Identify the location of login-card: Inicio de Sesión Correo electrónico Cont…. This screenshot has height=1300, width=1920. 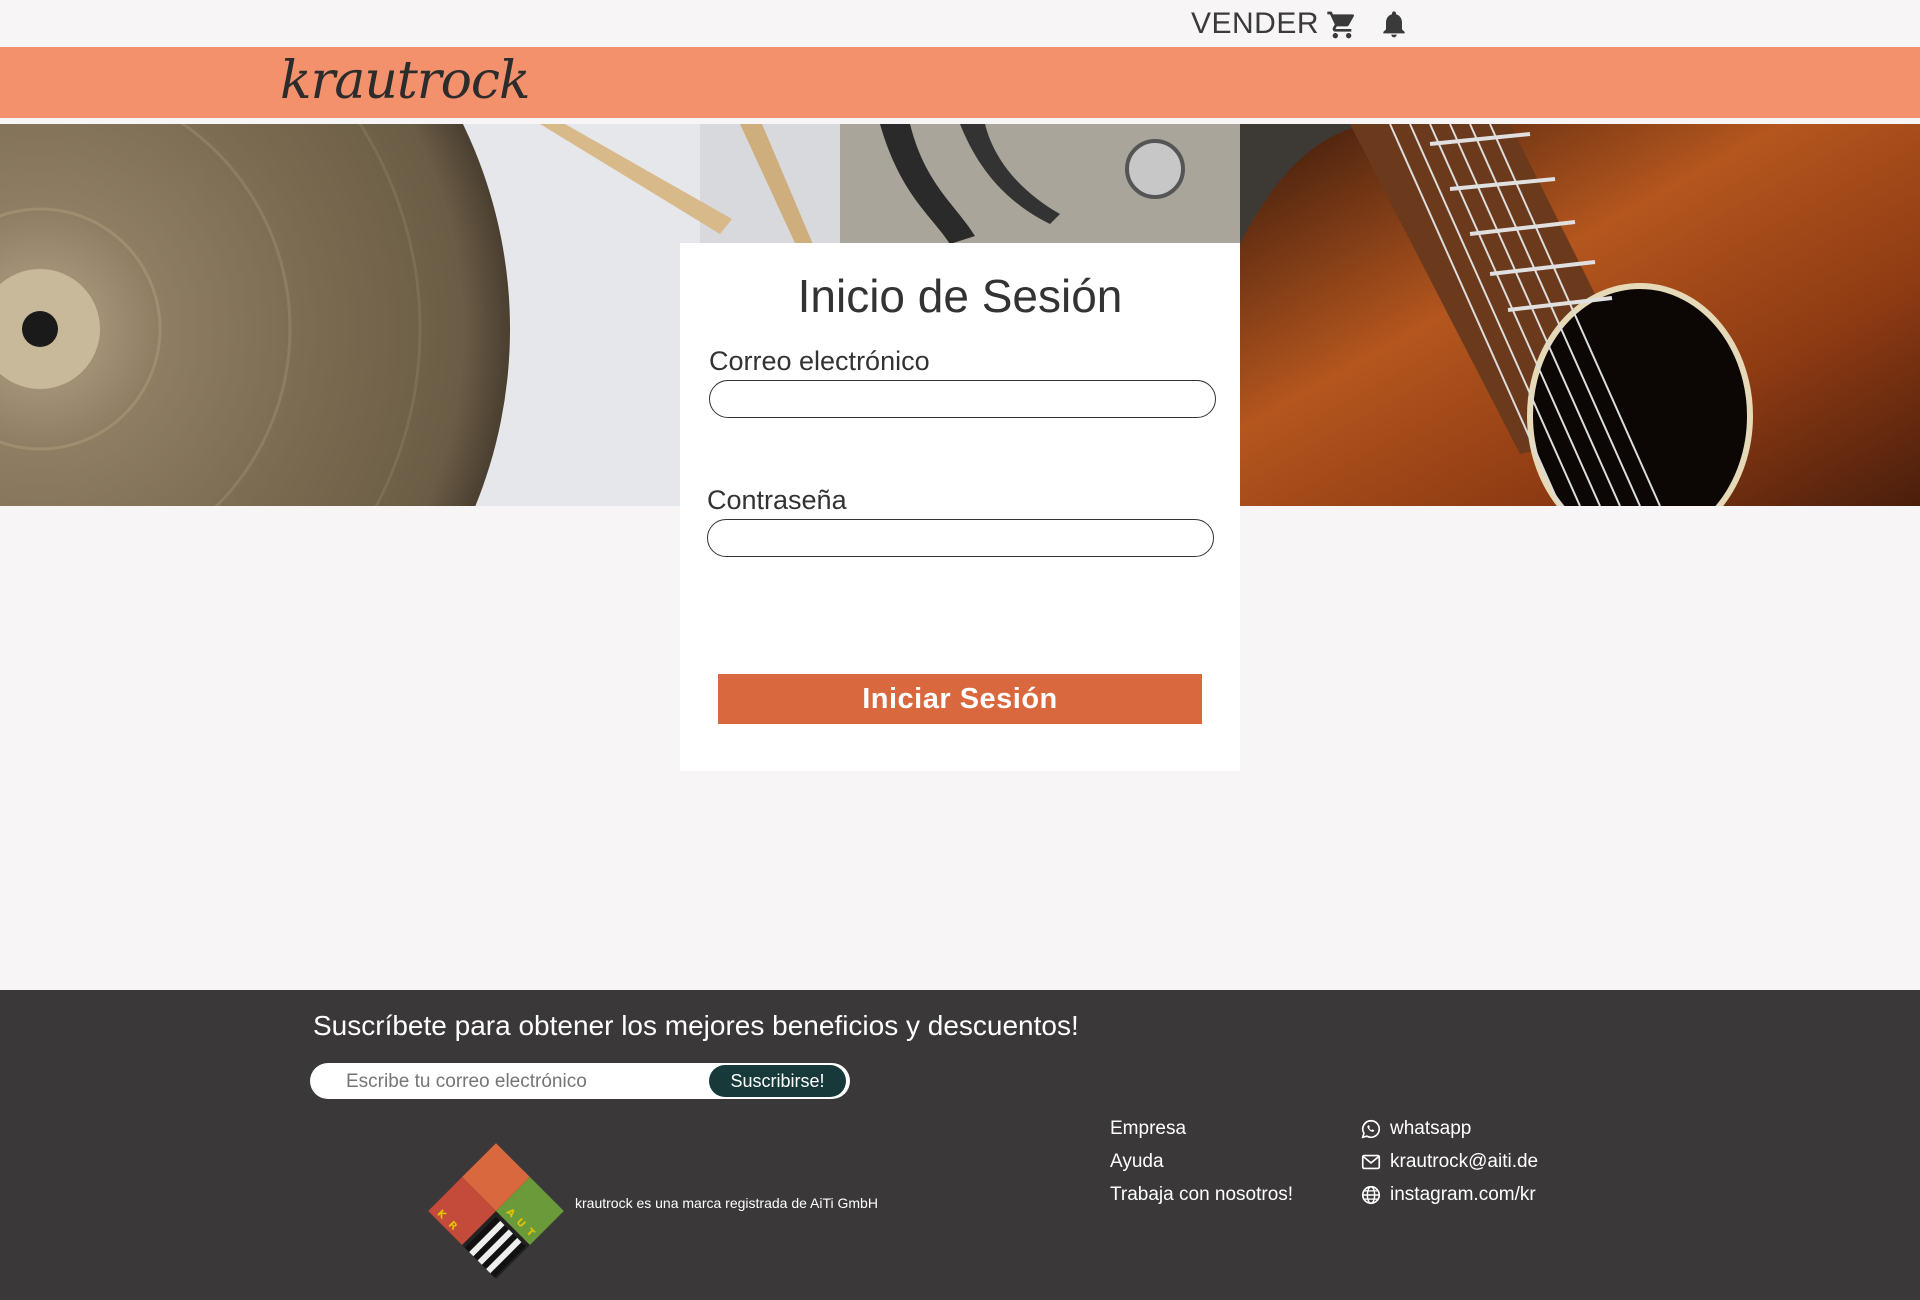
(960, 507).